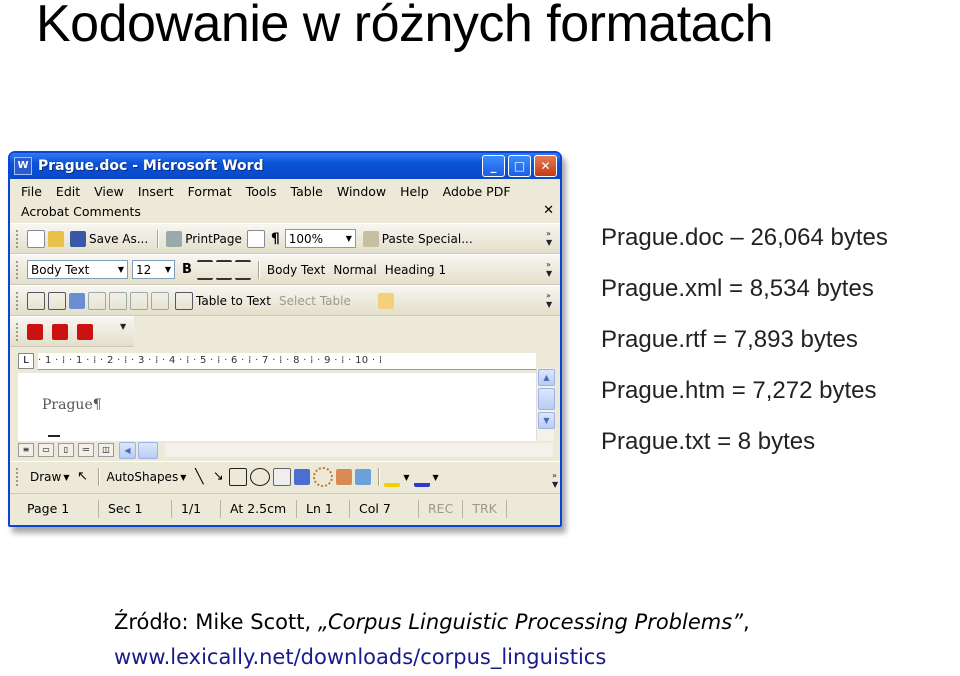  I want to click on menu-acrobat-comments: Acrobat Comments, so click(81, 211).